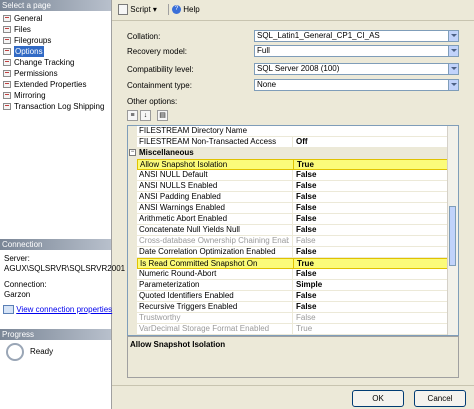 The height and width of the screenshot is (409, 474). I want to click on grid-category-row: Miscellaneous −, so click(289, 153).